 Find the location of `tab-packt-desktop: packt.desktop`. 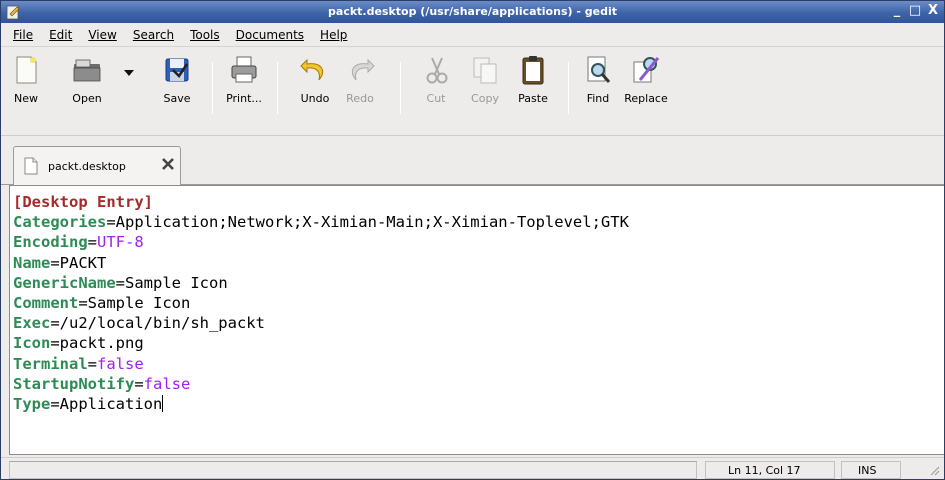

tab-packt-desktop: packt.desktop is located at coordinates (97, 166).